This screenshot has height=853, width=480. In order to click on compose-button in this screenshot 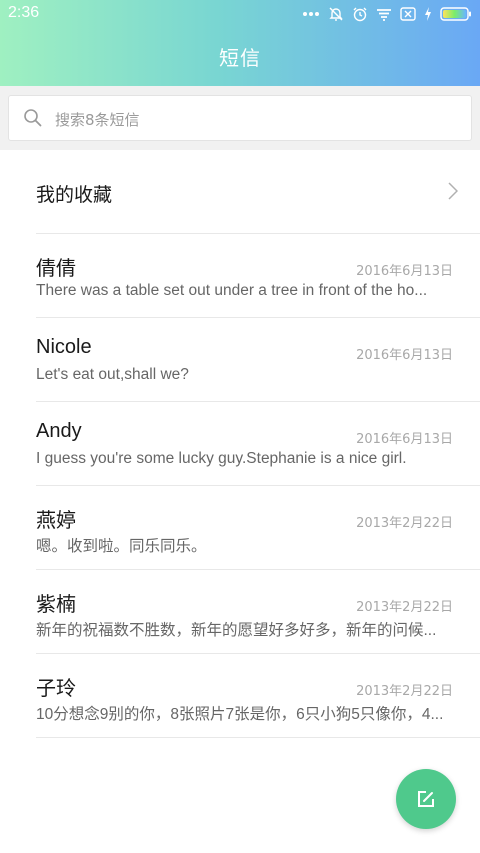, I will do `click(426, 799)`.